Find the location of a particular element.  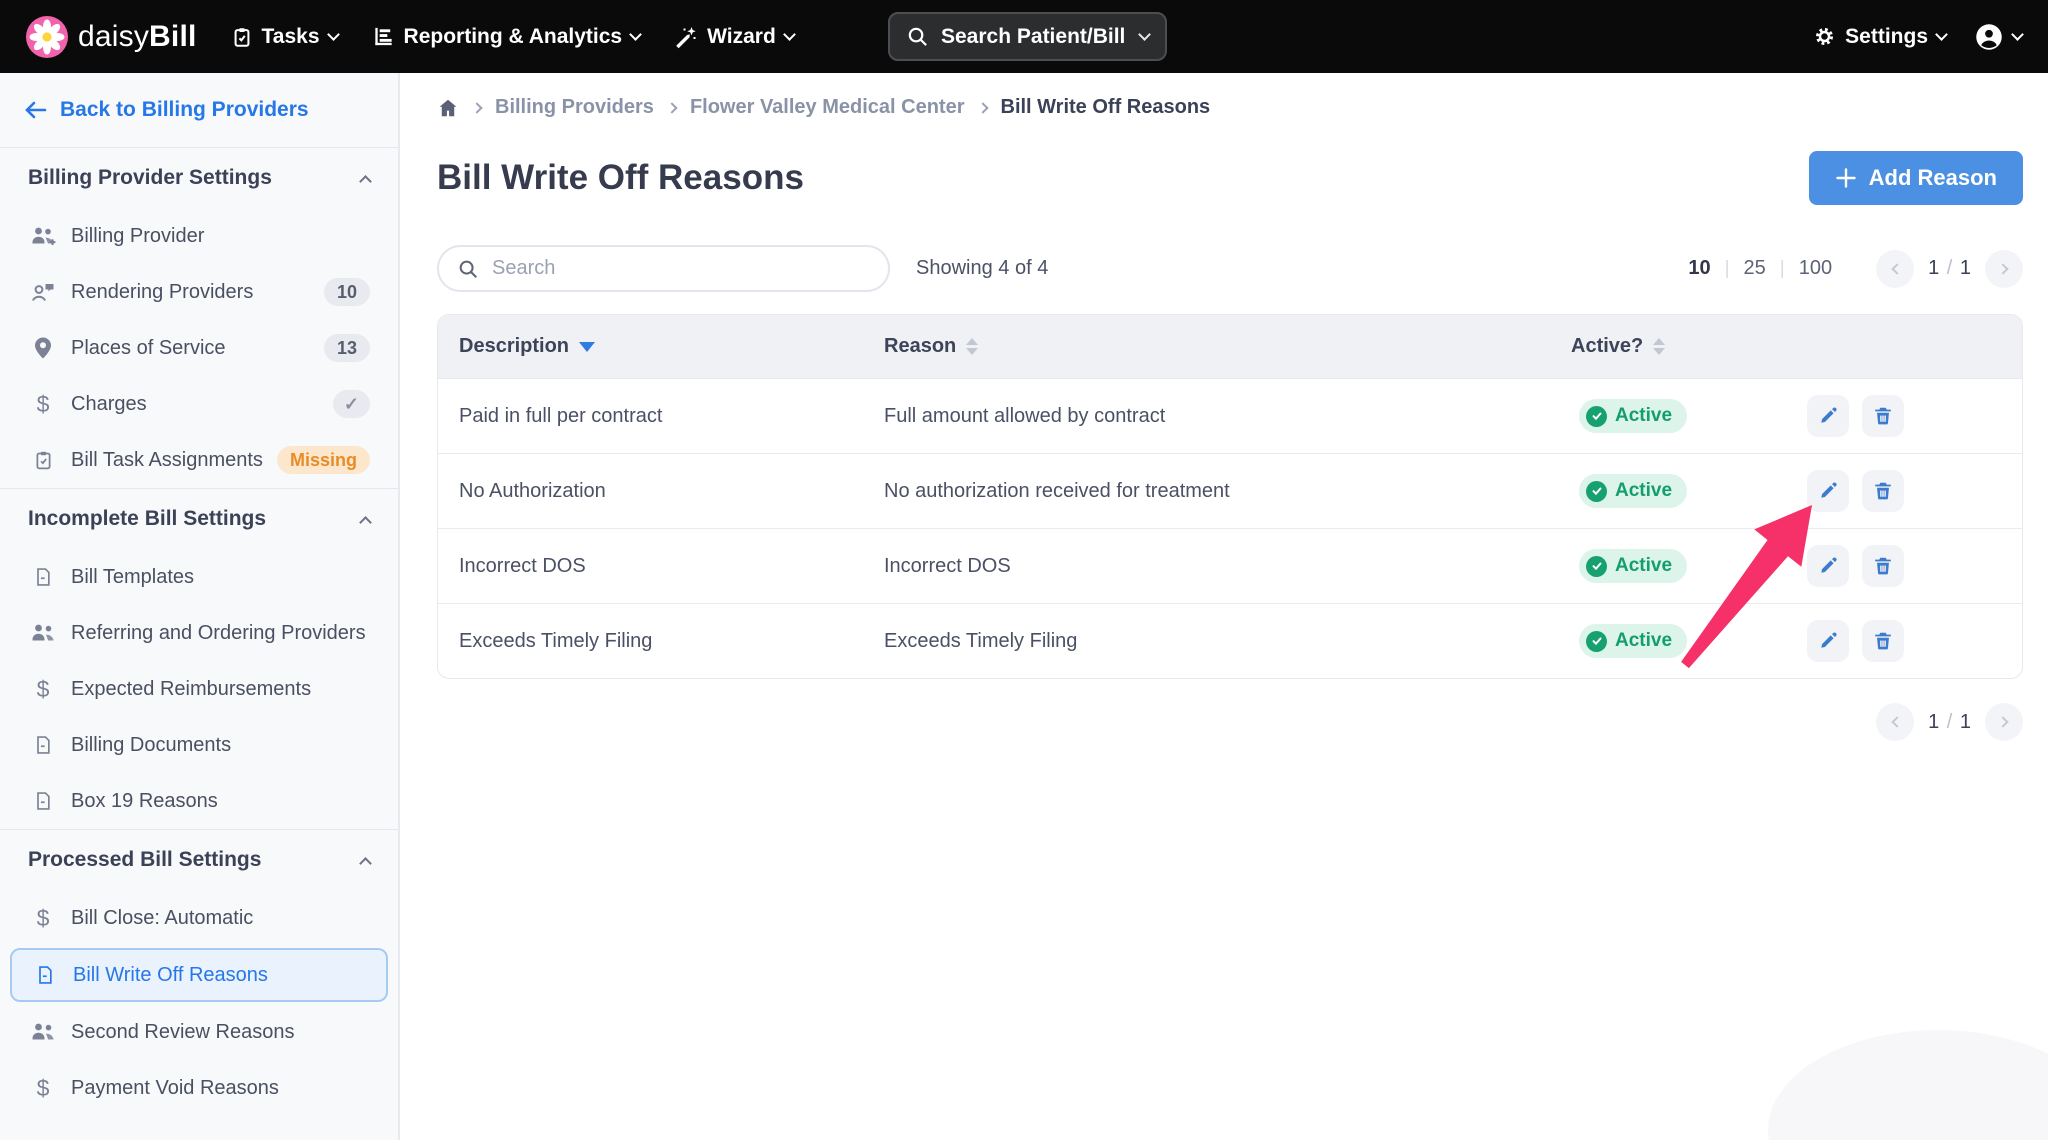

chevron-left-icon is located at coordinates (1896, 268).